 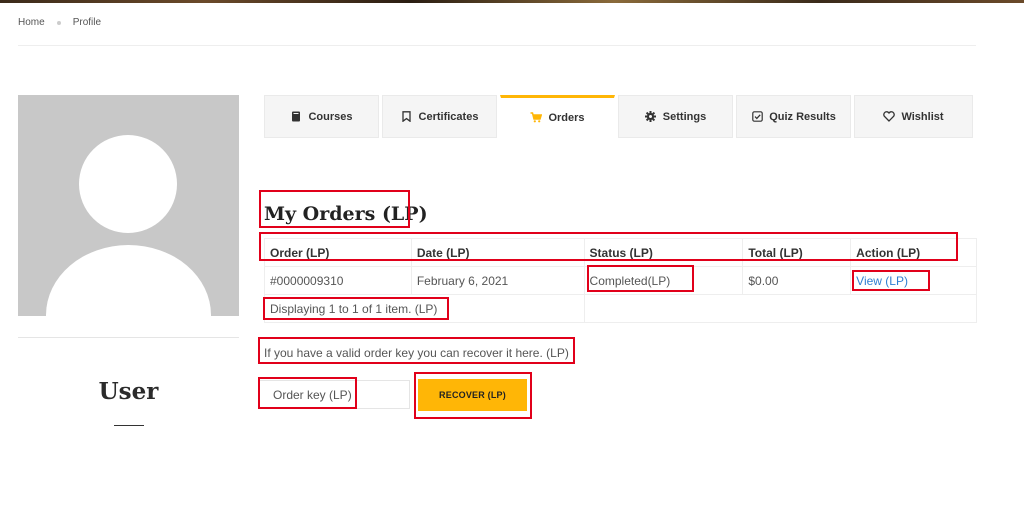 I want to click on tab-label: Courses, so click(x=330, y=116).